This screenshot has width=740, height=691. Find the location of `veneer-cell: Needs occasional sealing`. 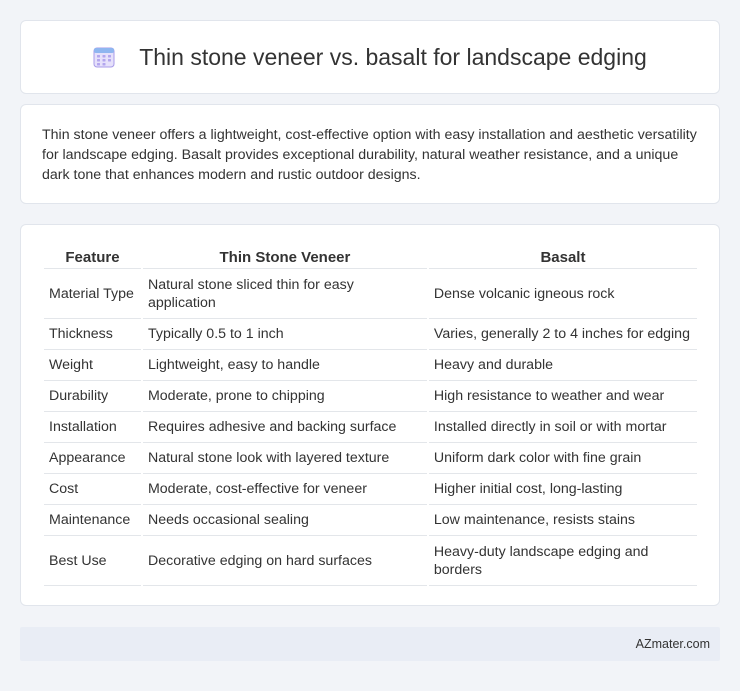

veneer-cell: Needs occasional sealing is located at coordinates (284, 520).